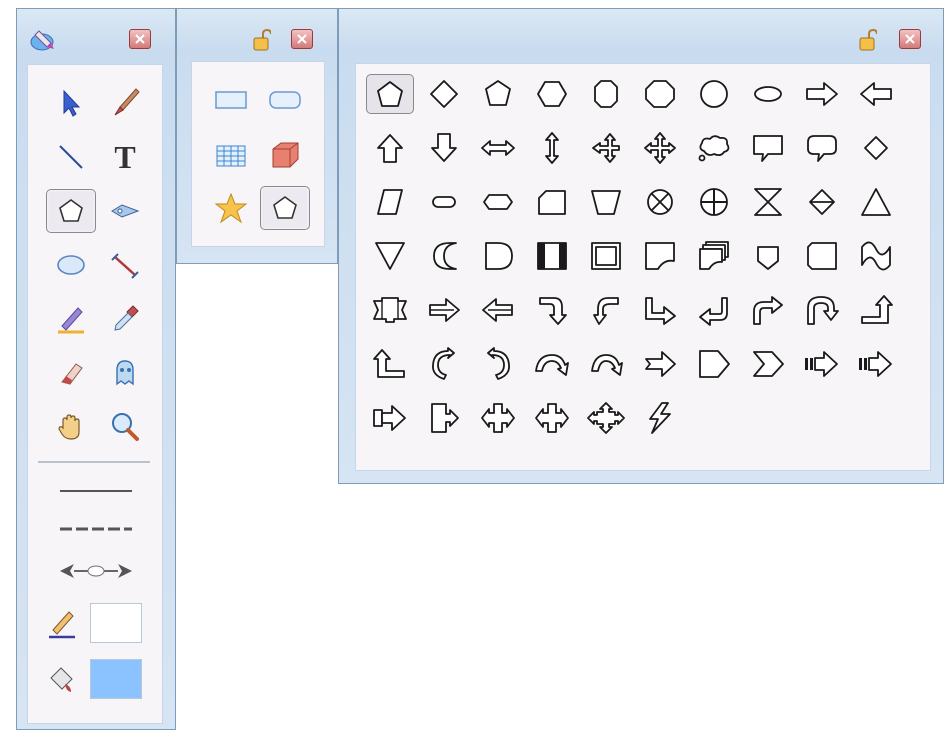 Image resolution: width=948 pixels, height=734 pixels. What do you see at coordinates (96, 529) in the screenshot?
I see `line-style-dash-button` at bounding box center [96, 529].